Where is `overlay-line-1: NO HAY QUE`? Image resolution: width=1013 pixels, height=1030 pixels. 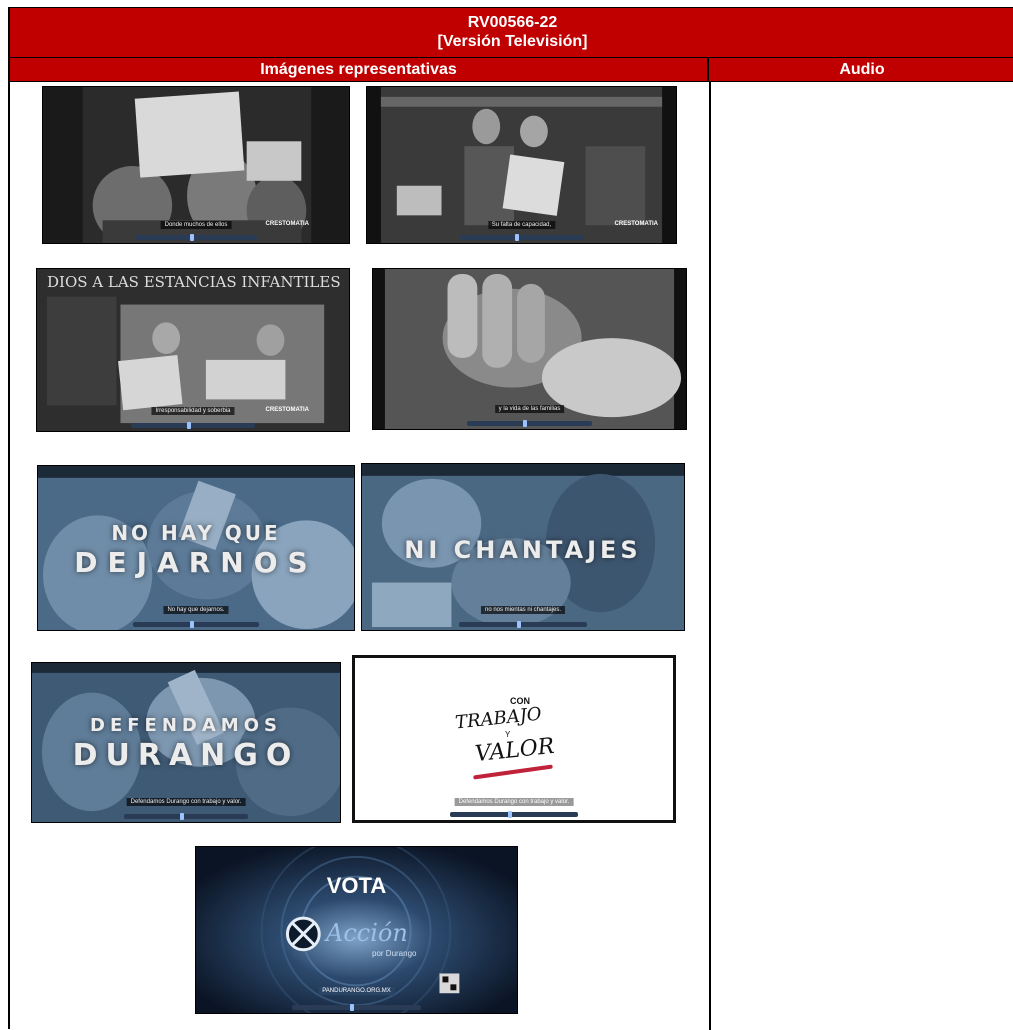 overlay-line-1: NO HAY QUE is located at coordinates (196, 533).